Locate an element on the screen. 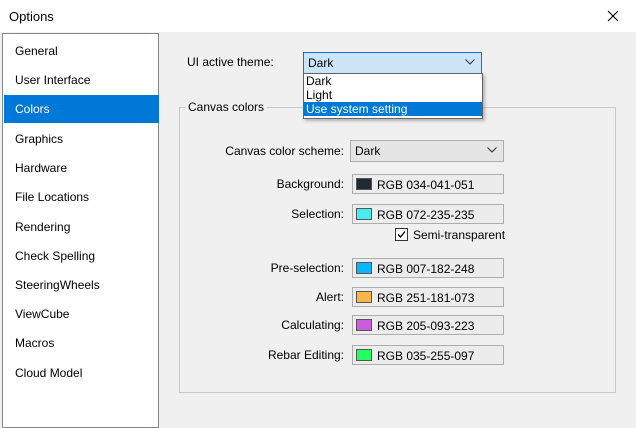 This screenshot has width=636, height=428. title-bar: Options is located at coordinates (318, 16).